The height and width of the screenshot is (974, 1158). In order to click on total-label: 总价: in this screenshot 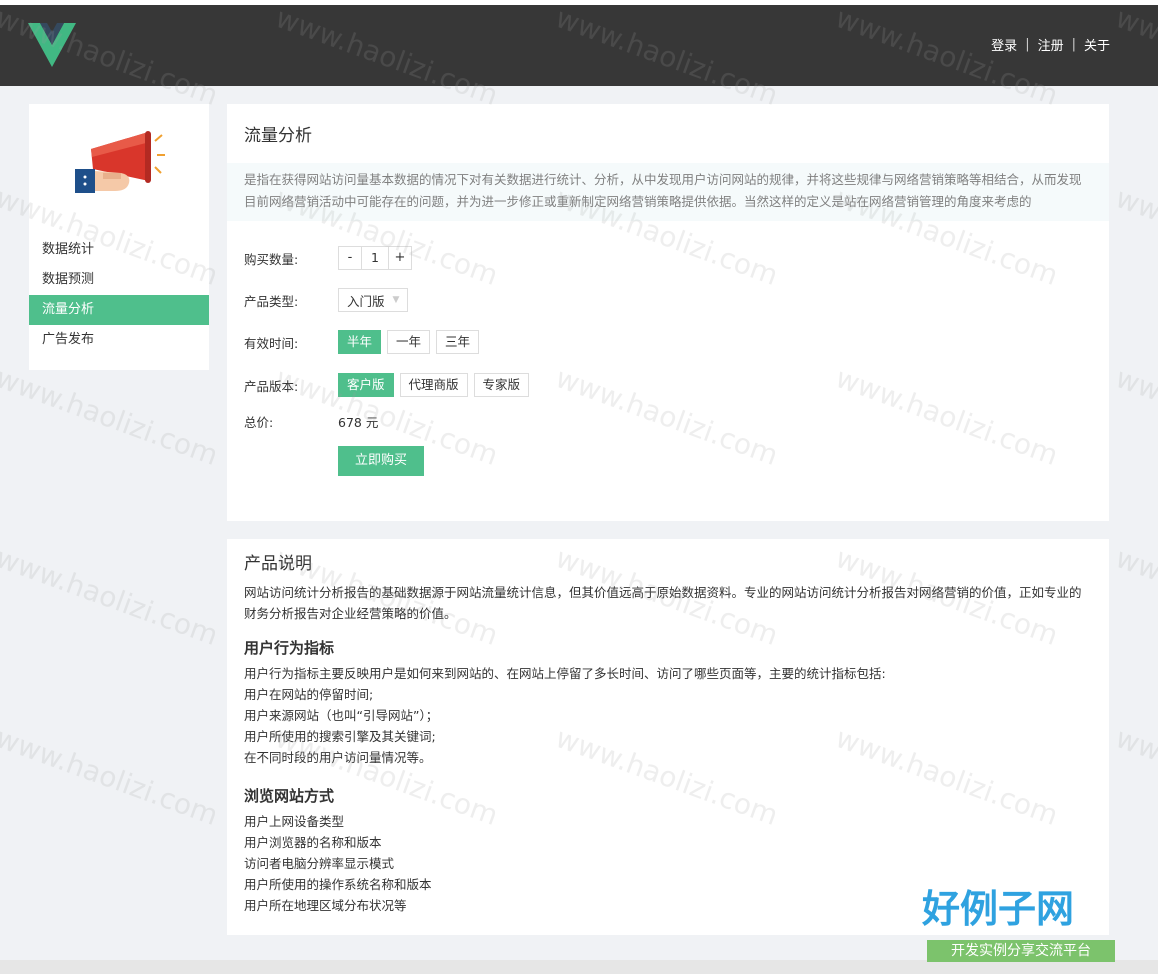, I will do `click(259, 422)`.